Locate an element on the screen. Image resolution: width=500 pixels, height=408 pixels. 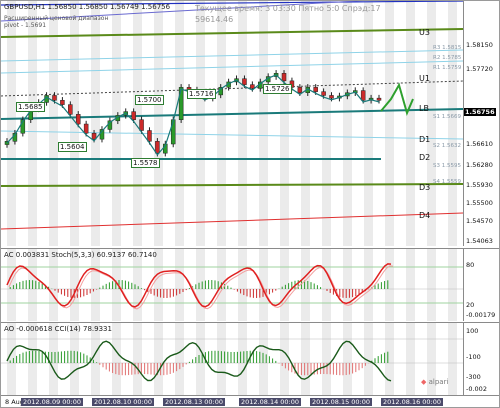
pivot-note: pivot - 1.5691 is located at coordinates (25, 25).